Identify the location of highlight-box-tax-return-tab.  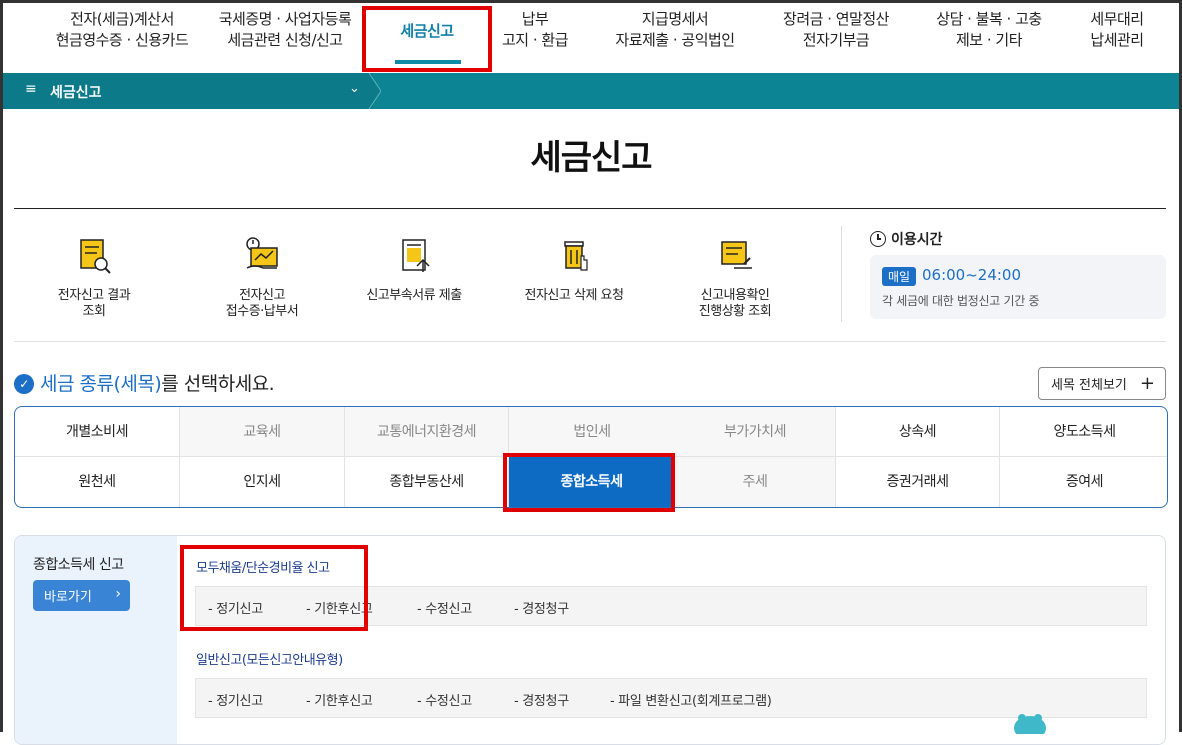
(427, 39).